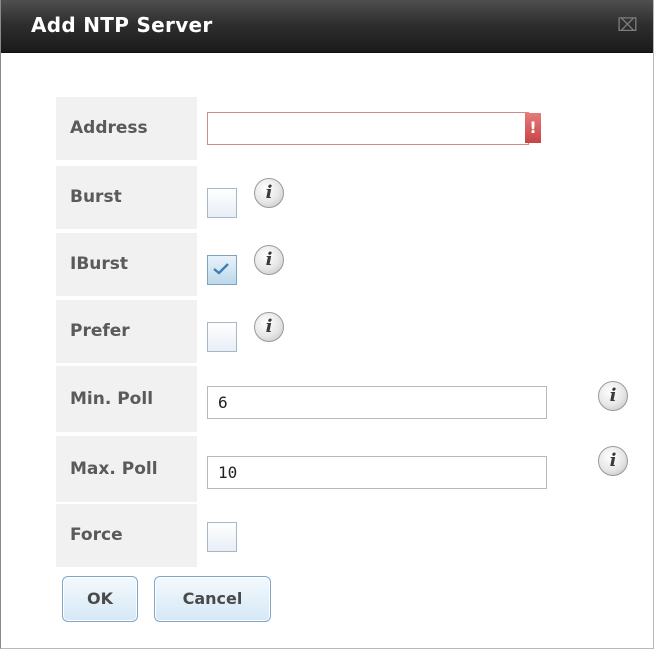  I want to click on address-label-cell: Address, so click(126, 130).